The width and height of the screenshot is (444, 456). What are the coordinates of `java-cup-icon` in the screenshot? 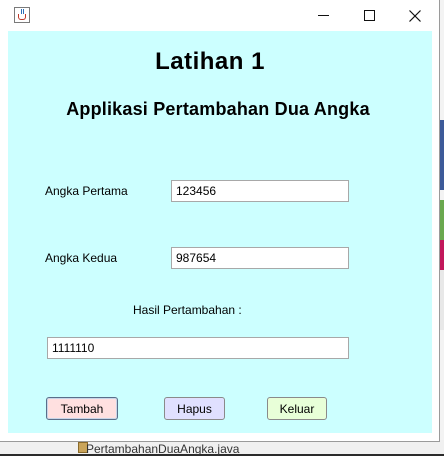 It's located at (22, 15).